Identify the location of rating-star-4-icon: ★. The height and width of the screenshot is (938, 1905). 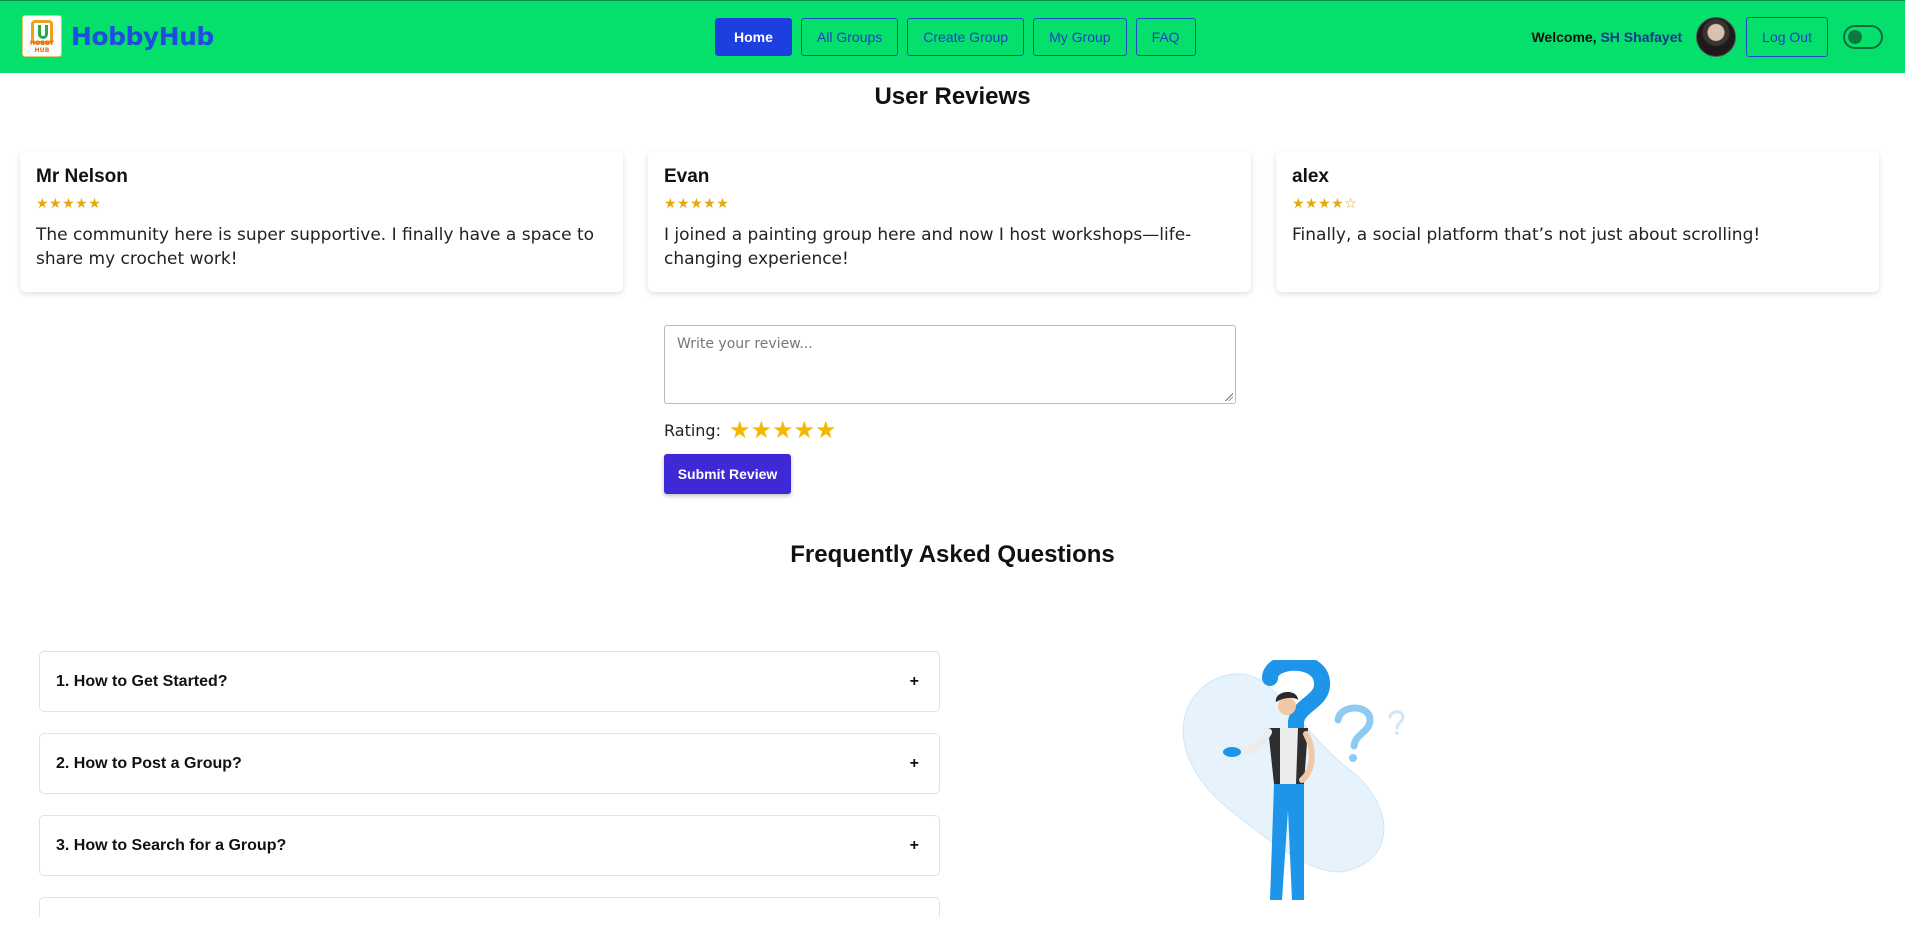
(805, 430).